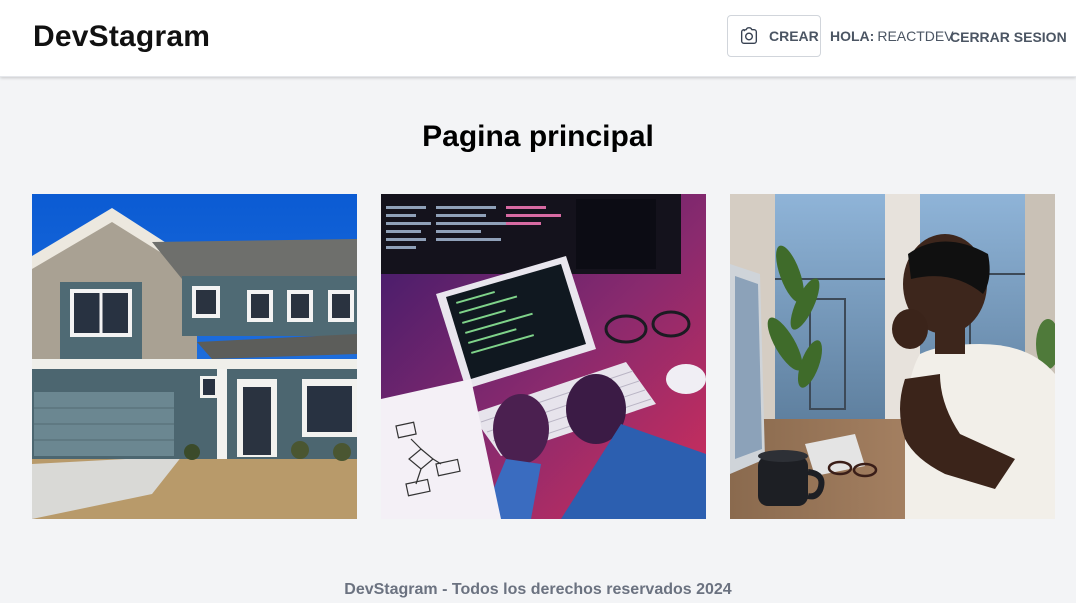 This screenshot has height=603, width=1076. What do you see at coordinates (794, 36) in the screenshot?
I see `create-post-label: CREAR` at bounding box center [794, 36].